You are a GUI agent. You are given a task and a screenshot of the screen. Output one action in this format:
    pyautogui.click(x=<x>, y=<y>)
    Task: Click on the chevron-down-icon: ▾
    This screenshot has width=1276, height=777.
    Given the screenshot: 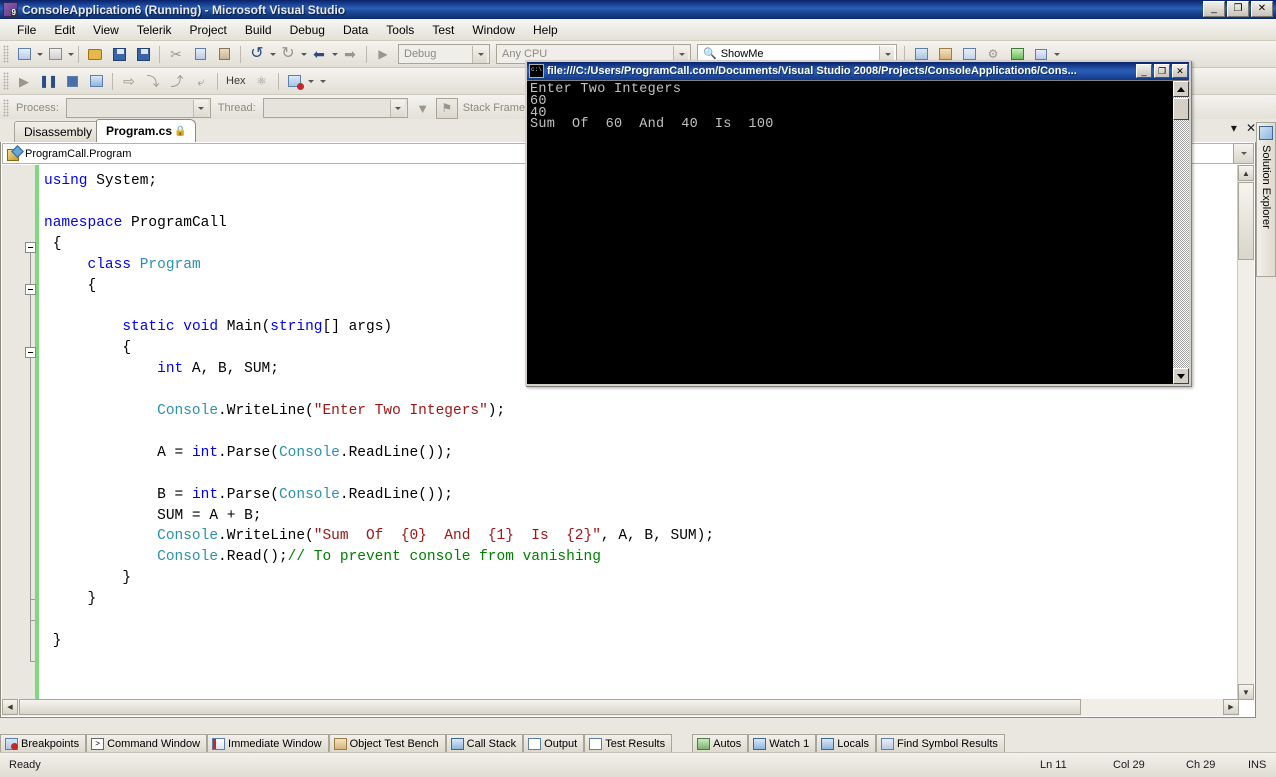 What is the action you would take?
    pyautogui.click(x=1234, y=128)
    